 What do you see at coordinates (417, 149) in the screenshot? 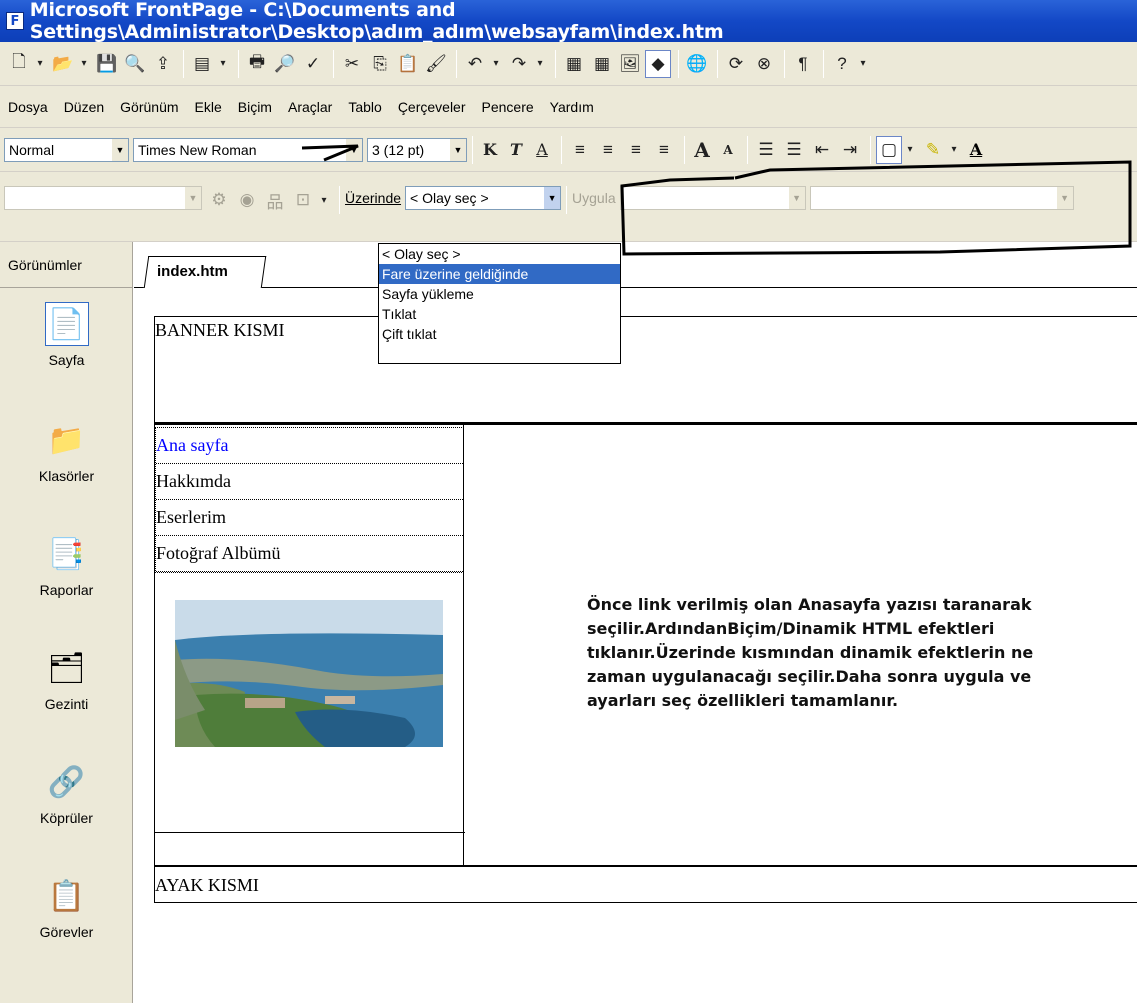
I see `font-size-select: 3 (12 pt) ▼` at bounding box center [417, 149].